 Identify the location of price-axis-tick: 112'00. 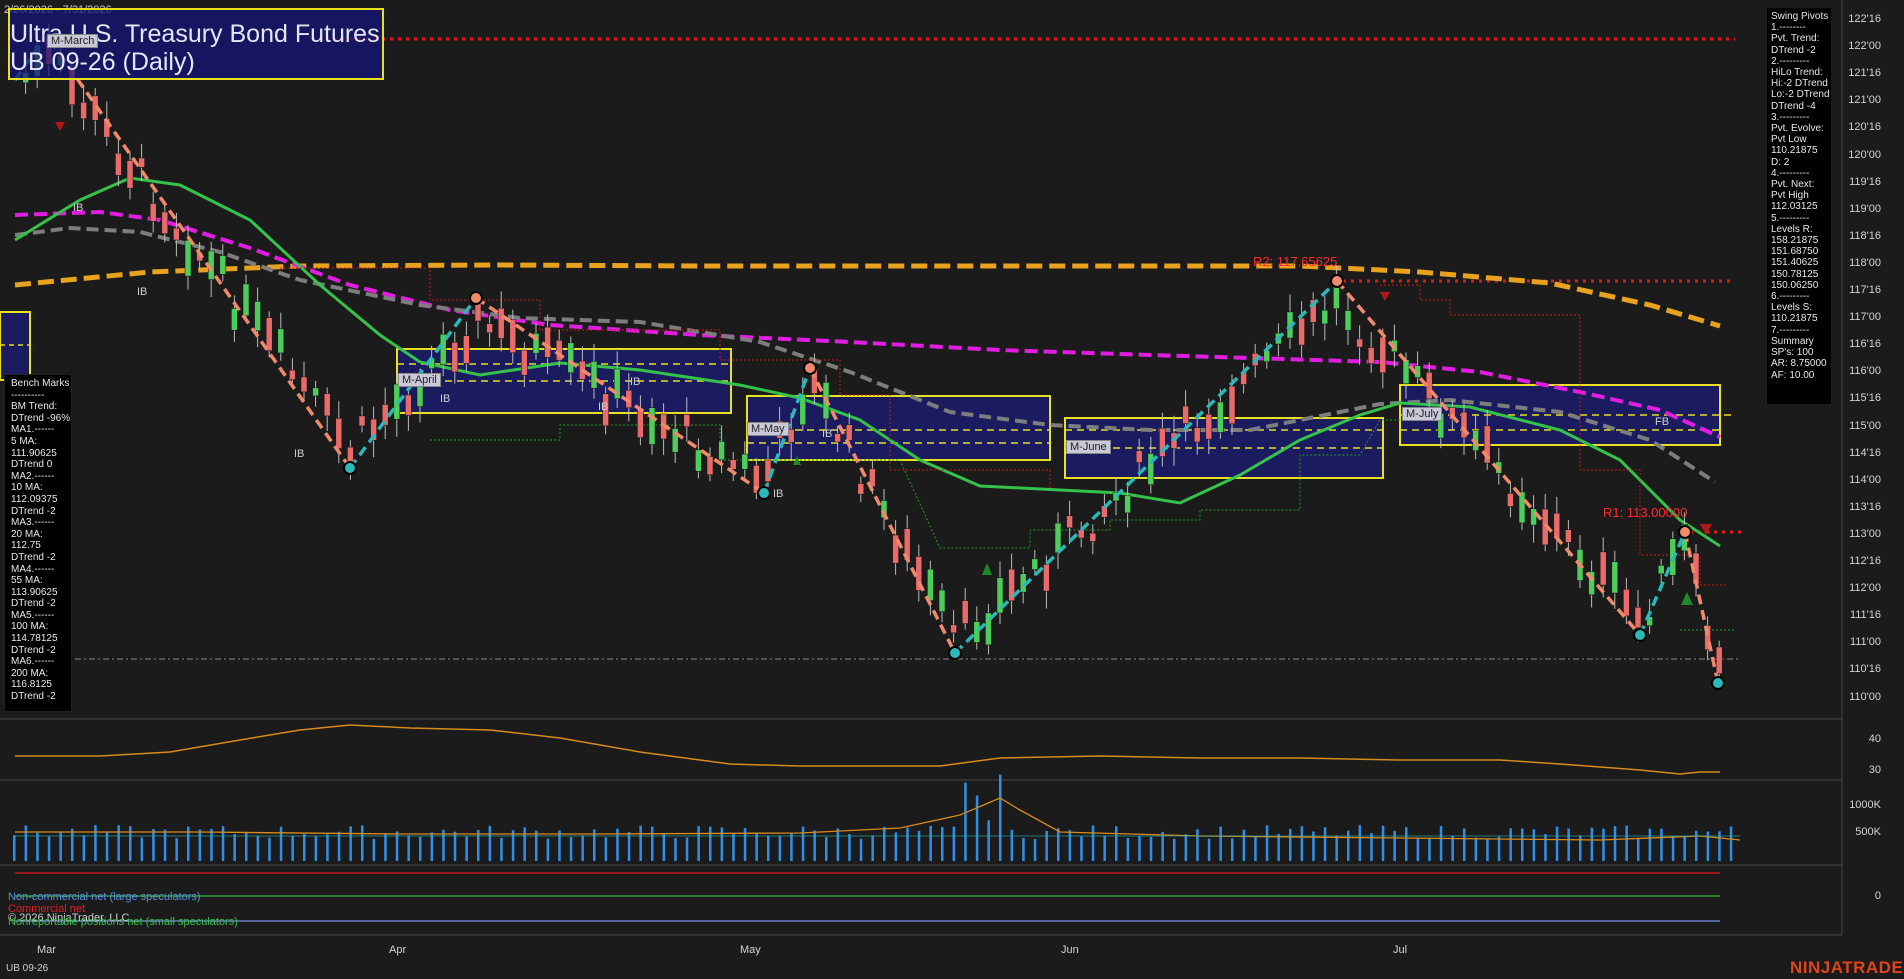
(1865, 588).